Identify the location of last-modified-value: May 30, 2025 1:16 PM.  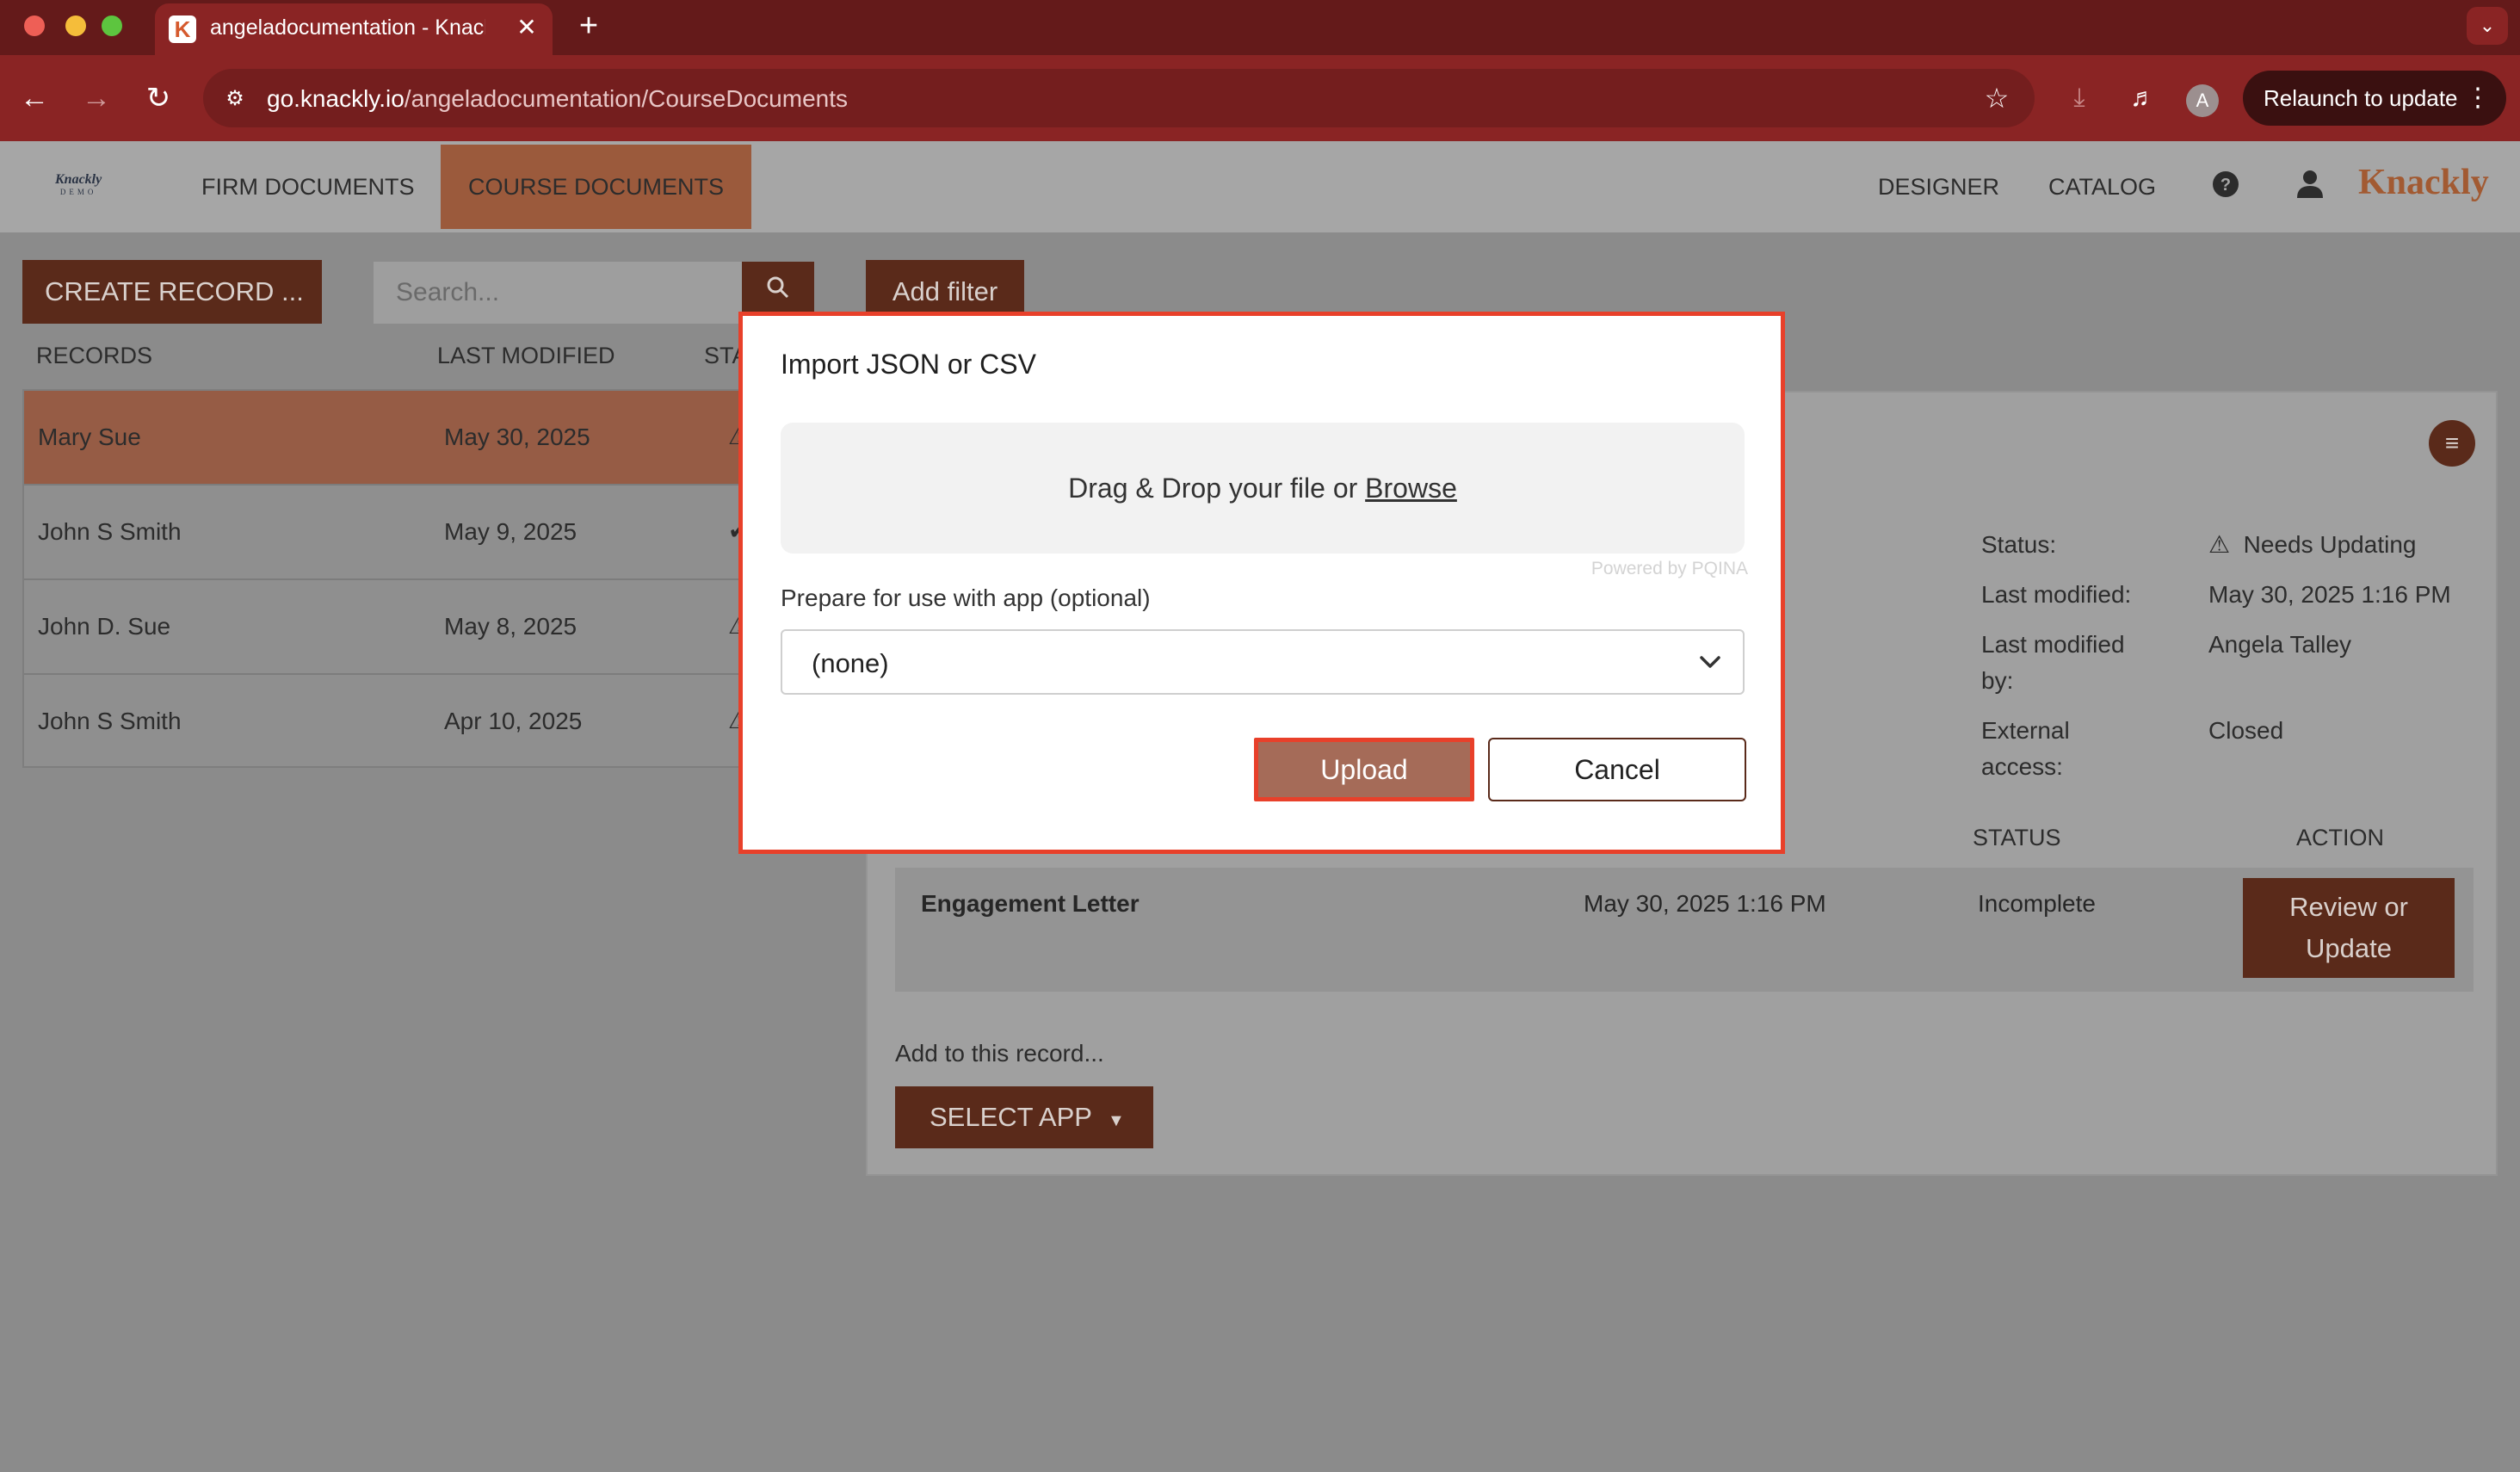
(2329, 594).